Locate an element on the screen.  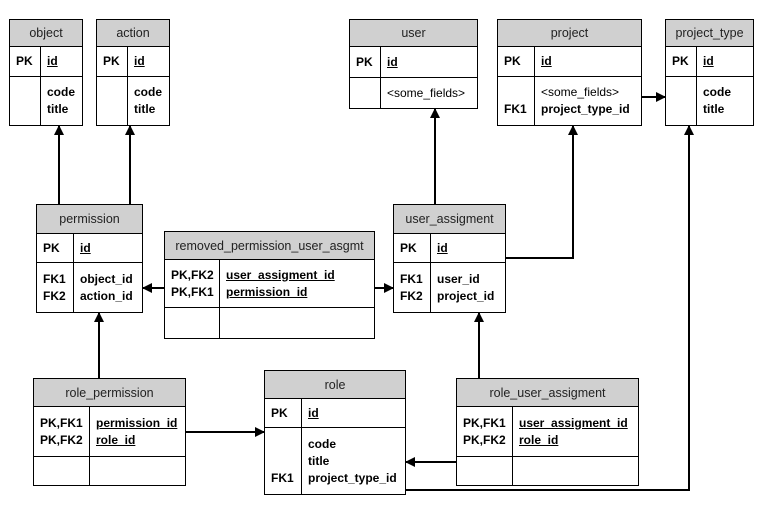
entity-project-type: project_type PK id code title is located at coordinates (709, 72).